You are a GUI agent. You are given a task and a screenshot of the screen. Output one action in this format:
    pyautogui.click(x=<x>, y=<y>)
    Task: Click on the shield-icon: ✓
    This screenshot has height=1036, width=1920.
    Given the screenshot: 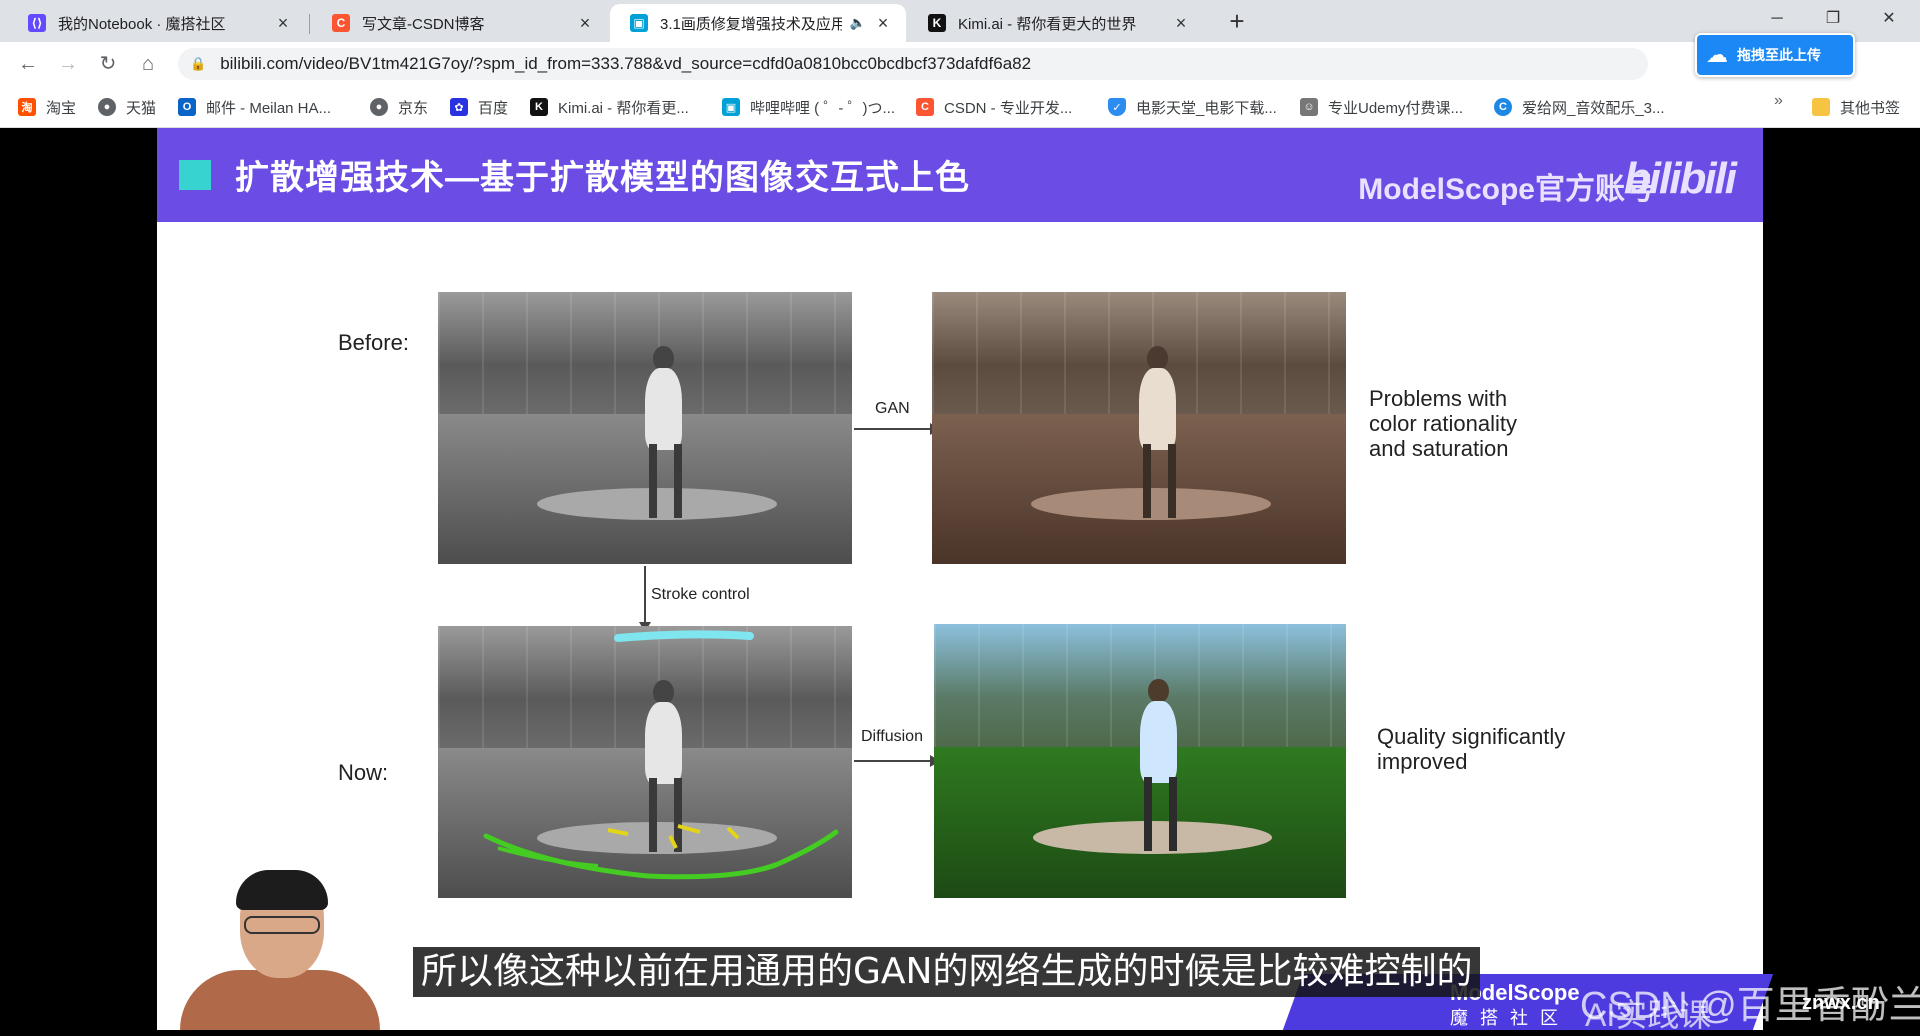 What is the action you would take?
    pyautogui.click(x=1117, y=107)
    